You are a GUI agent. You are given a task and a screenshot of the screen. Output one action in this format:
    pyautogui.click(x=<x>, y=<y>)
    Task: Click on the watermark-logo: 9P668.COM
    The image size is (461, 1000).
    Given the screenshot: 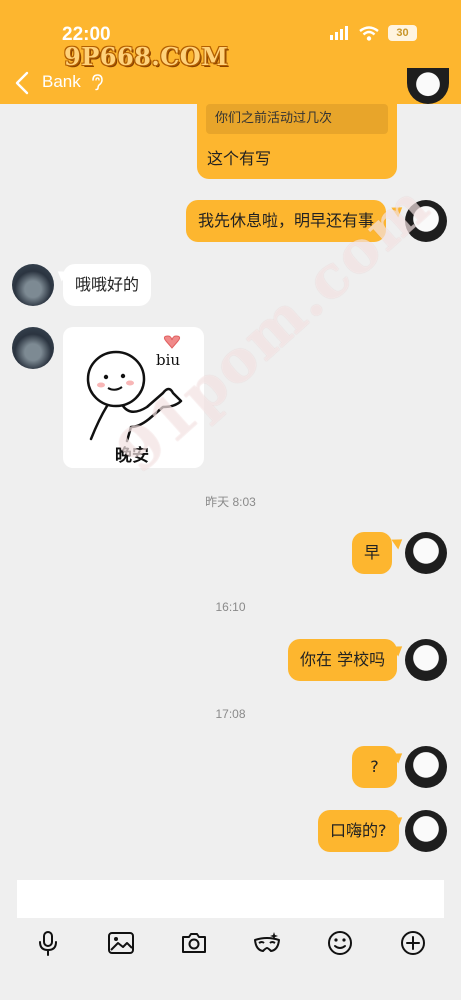 What is the action you would take?
    pyautogui.click(x=146, y=56)
    